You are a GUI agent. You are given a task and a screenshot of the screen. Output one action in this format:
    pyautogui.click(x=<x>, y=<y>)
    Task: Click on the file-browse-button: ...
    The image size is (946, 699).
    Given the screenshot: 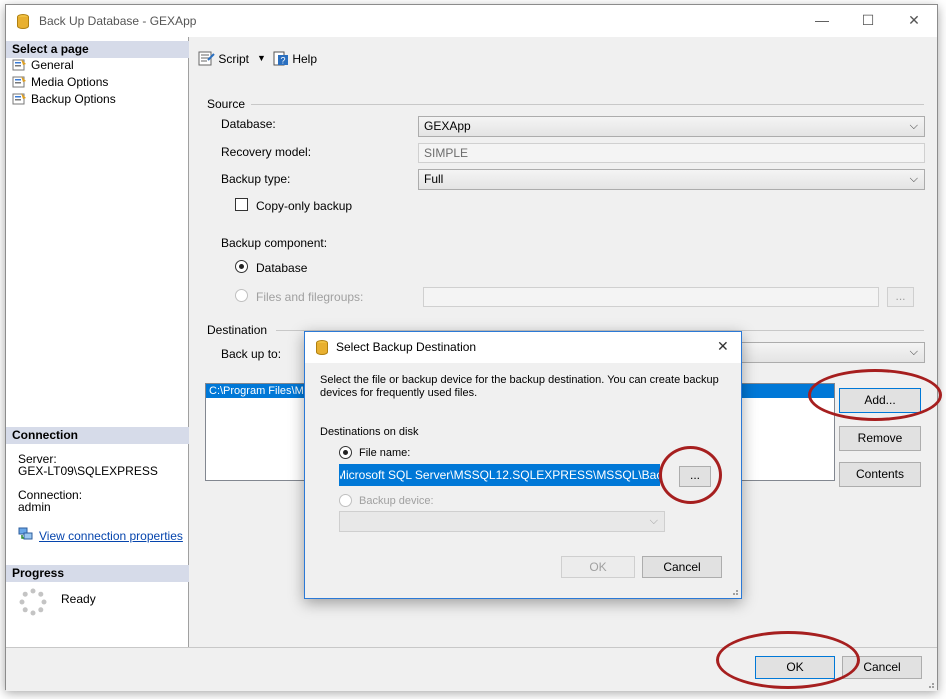 What is the action you would take?
    pyautogui.click(x=695, y=476)
    